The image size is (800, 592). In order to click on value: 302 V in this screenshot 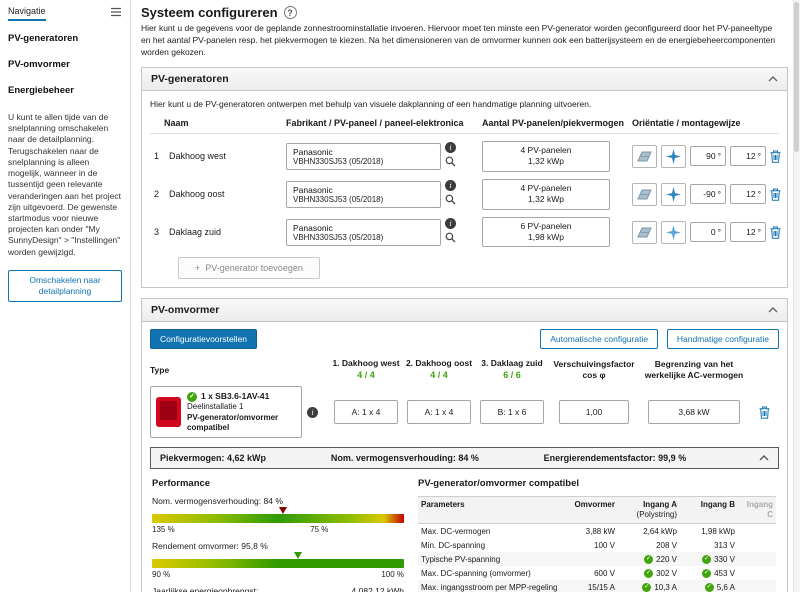, I will do `click(666, 573)`.